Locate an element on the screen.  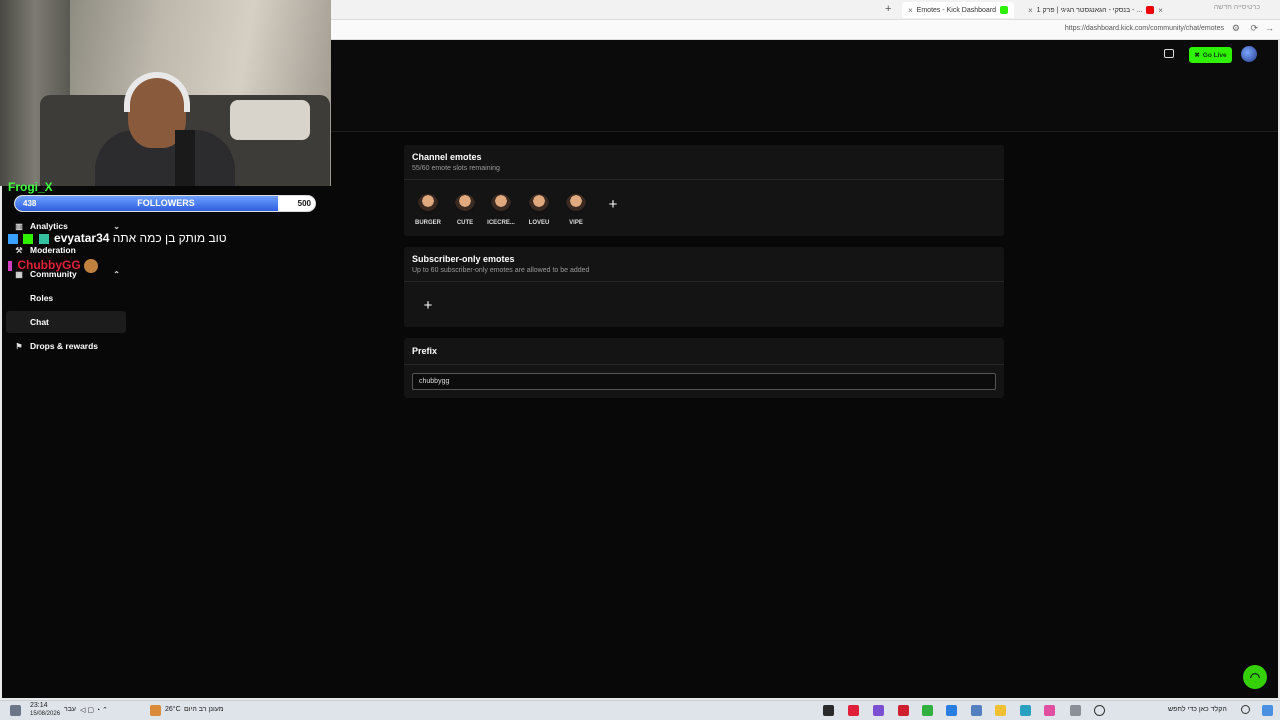
add-subscriber-emote-button: + is located at coordinates (428, 306).